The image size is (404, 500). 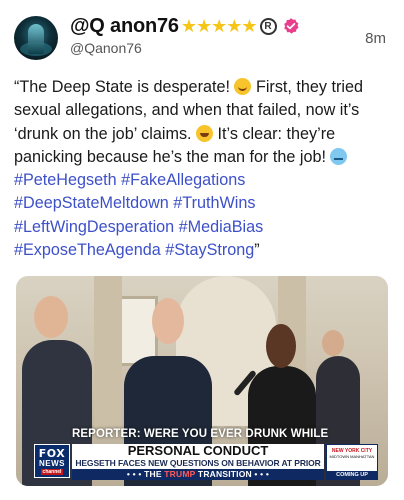 What do you see at coordinates (232, 474) in the screenshot?
I see `ticker-suffix: TRANSITION • • •` at bounding box center [232, 474].